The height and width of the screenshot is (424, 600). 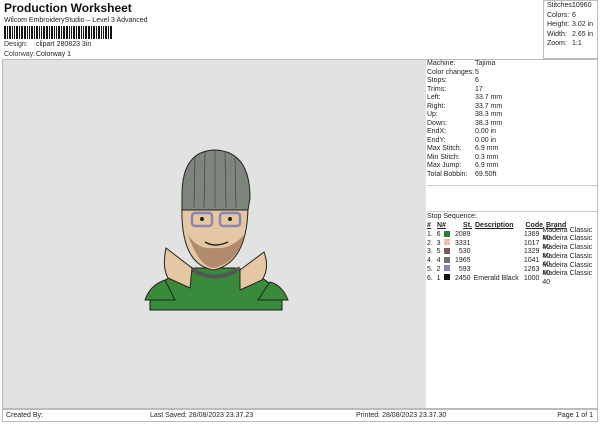 What do you see at coordinates (494, 225) in the screenshot?
I see `col-desc: Description` at bounding box center [494, 225].